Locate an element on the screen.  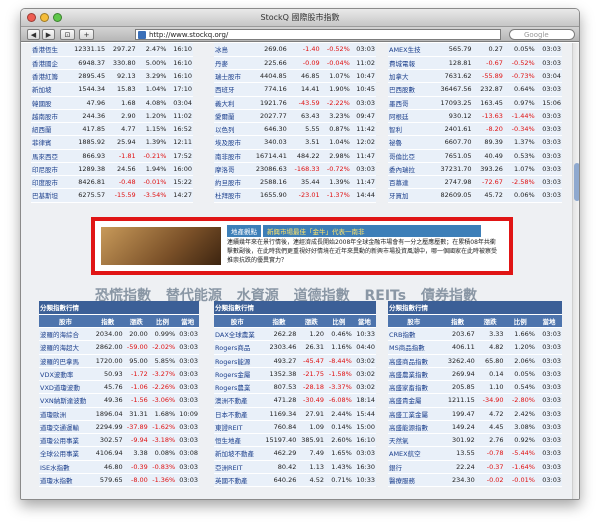
market-name-link: VXD道瓊波動 is located at coordinates (65, 387).